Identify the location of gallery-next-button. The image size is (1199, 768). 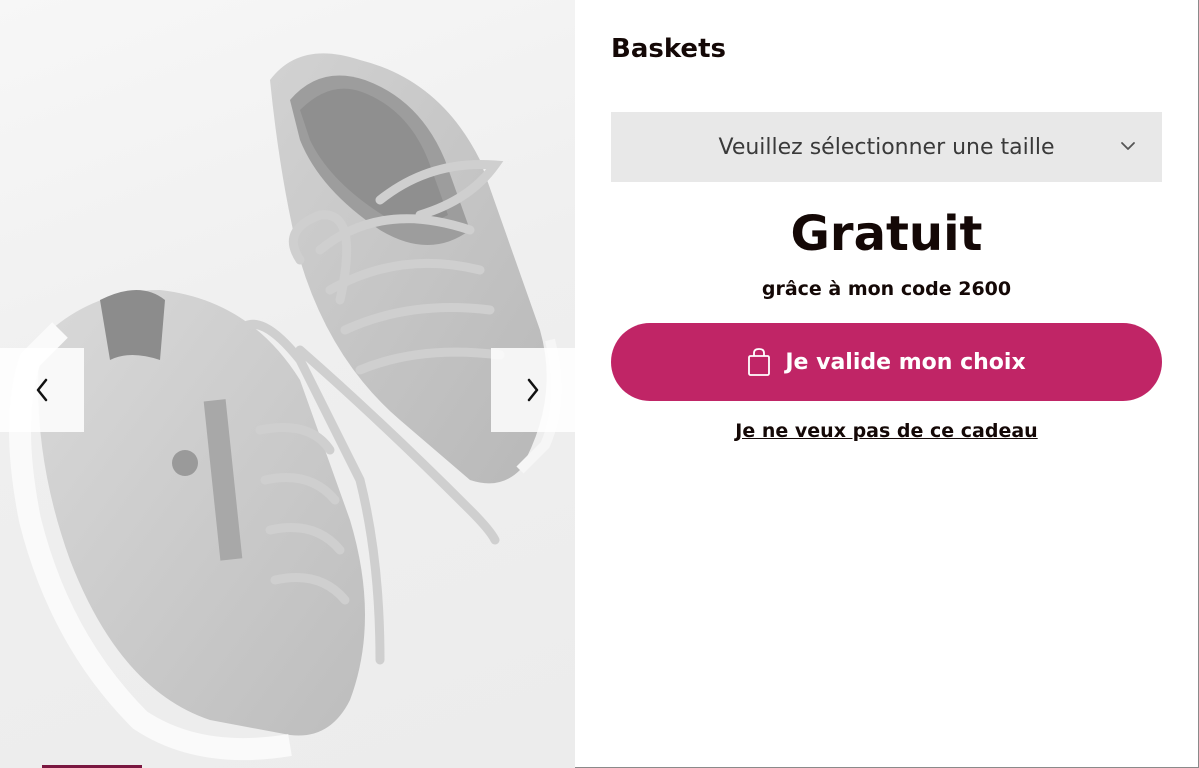
(533, 390).